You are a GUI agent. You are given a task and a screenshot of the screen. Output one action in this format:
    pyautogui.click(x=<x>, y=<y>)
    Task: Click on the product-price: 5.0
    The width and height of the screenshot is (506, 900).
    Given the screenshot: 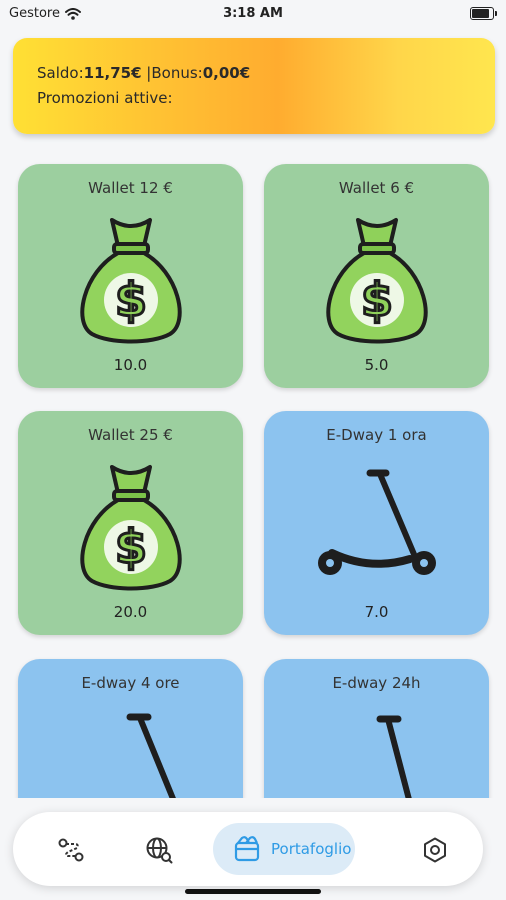 What is the action you would take?
    pyautogui.click(x=376, y=365)
    